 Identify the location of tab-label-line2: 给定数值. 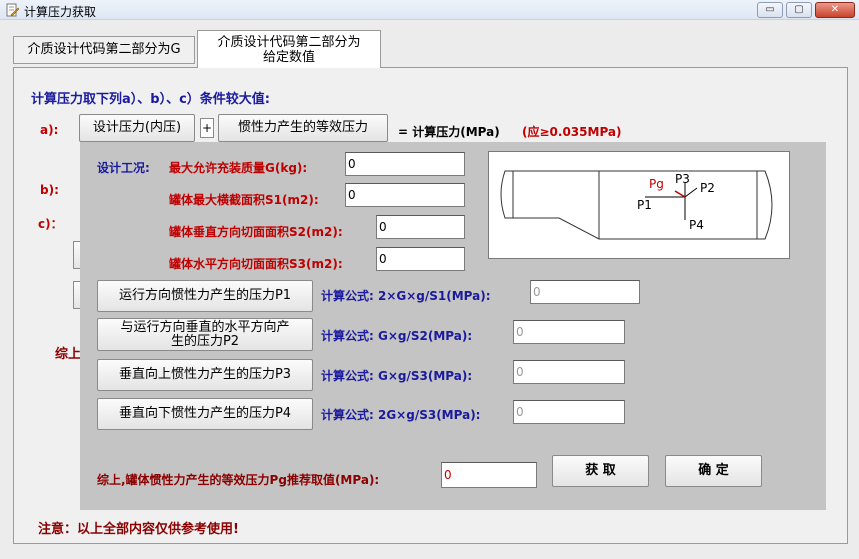
(288, 57).